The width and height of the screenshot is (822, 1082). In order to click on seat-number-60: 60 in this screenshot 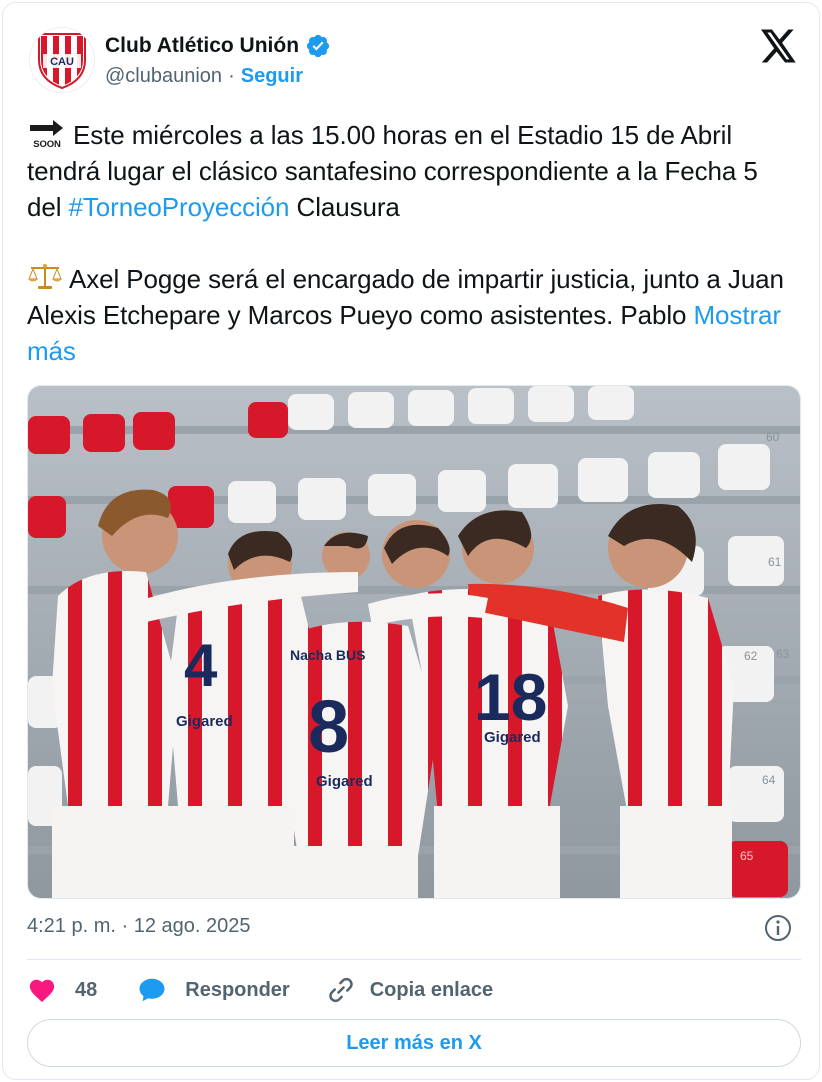, I will do `click(773, 437)`.